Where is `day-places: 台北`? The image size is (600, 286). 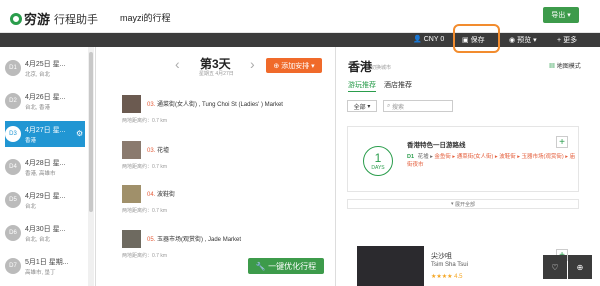 day-places: 台北 is located at coordinates (31, 206).